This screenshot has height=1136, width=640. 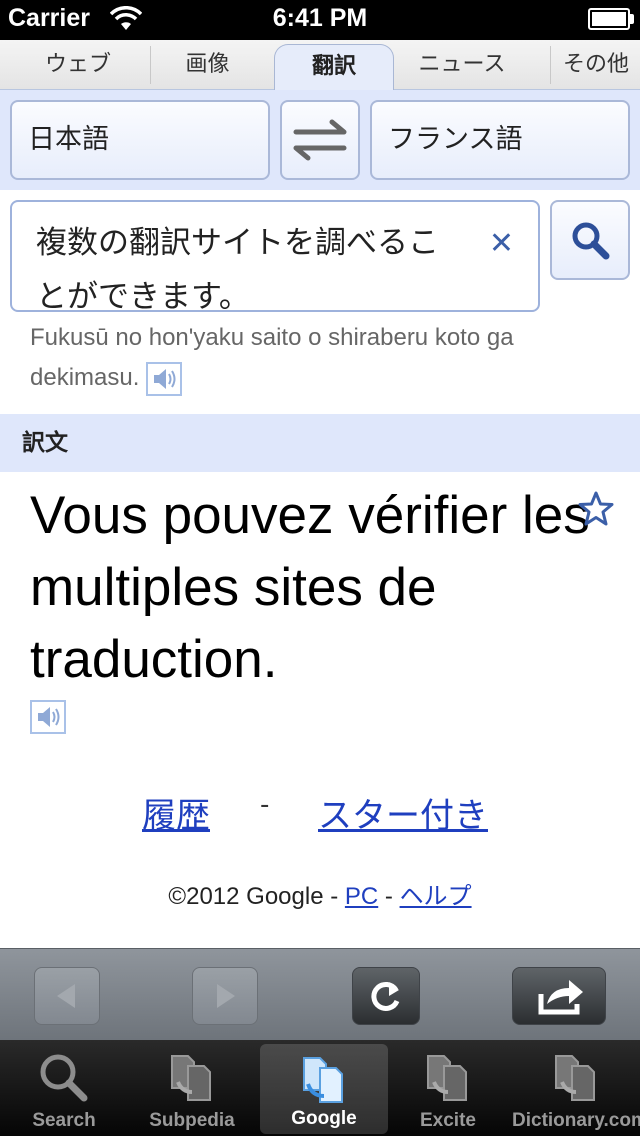 I want to click on tab-news: ニュース, so click(x=462, y=65).